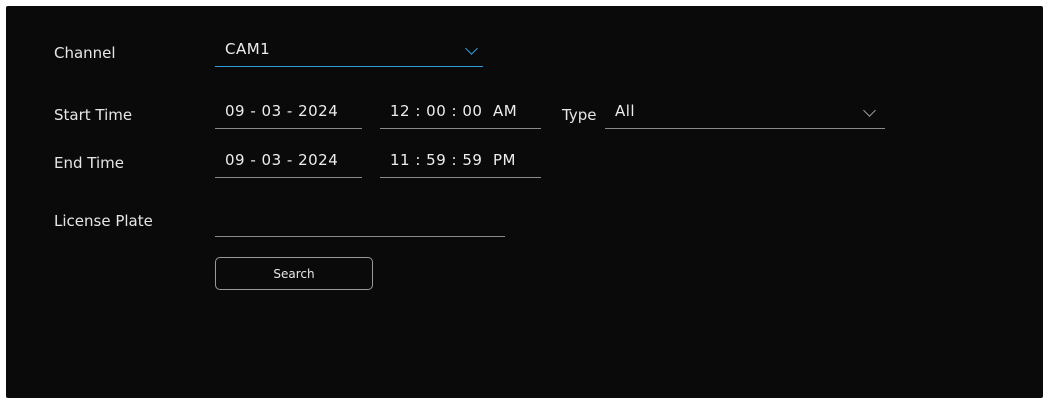  Describe the element at coordinates (282, 111) in the screenshot. I see `start-date-value: 09 - 03 - 2024` at that location.